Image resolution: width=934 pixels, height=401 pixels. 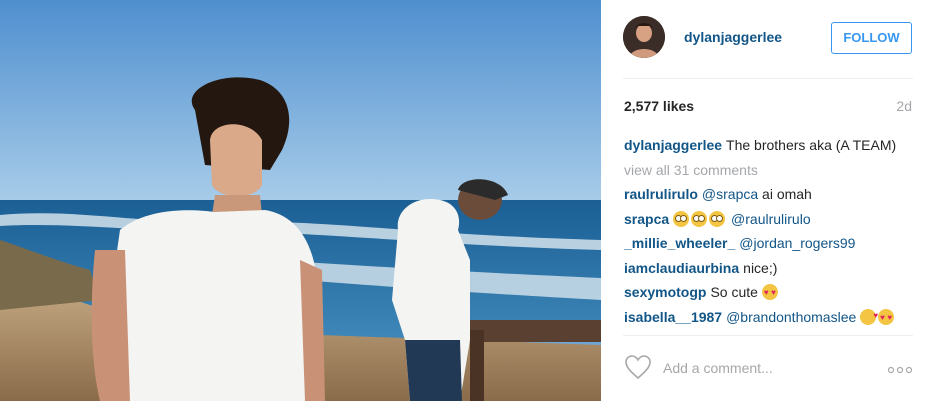 I want to click on more-options-button, so click(x=900, y=368).